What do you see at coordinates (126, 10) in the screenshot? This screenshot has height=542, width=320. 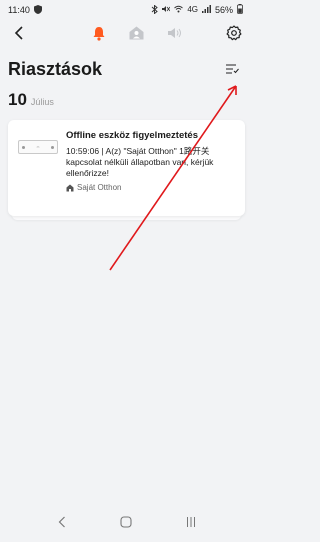 I see `status-bar: 11:40 4G 56%` at bounding box center [126, 10].